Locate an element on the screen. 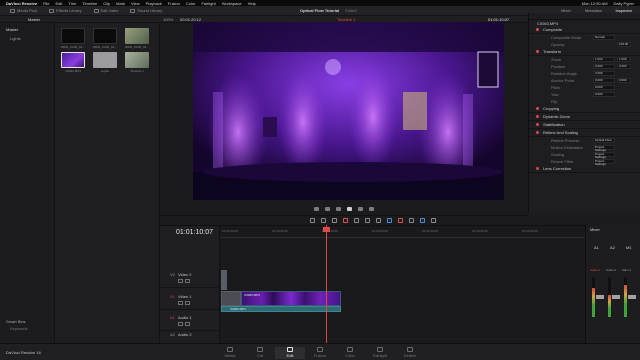 The width and height of the screenshot is (640, 360). track-v2-clip is located at coordinates (224, 280).